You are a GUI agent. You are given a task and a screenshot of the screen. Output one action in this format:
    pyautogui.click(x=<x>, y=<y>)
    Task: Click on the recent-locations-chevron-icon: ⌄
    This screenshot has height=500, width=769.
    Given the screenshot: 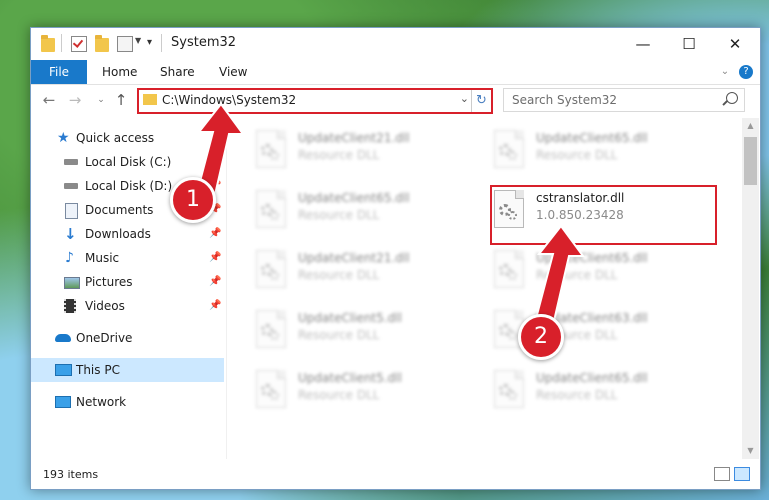 What is the action you would take?
    pyautogui.click(x=101, y=100)
    